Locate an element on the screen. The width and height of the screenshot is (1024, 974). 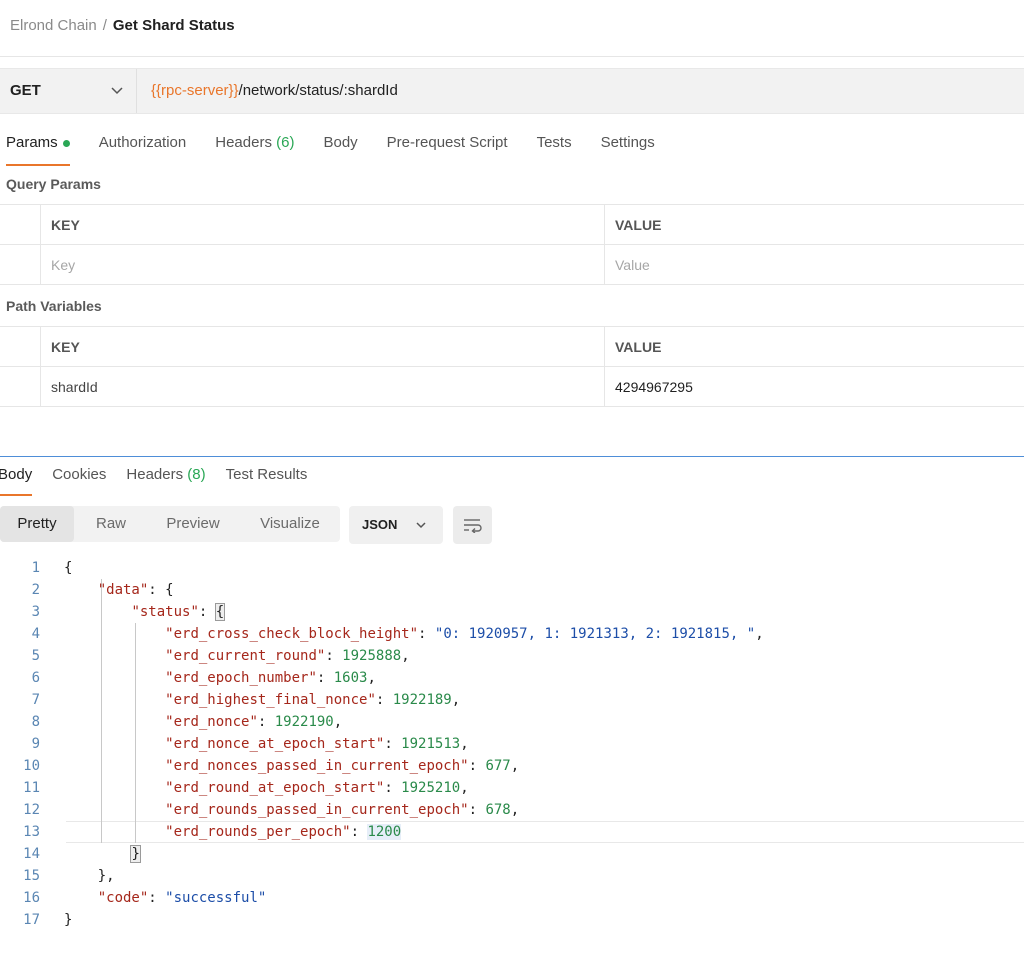
view-mode-group: Pretty Raw Preview Visualize is located at coordinates (170, 524).